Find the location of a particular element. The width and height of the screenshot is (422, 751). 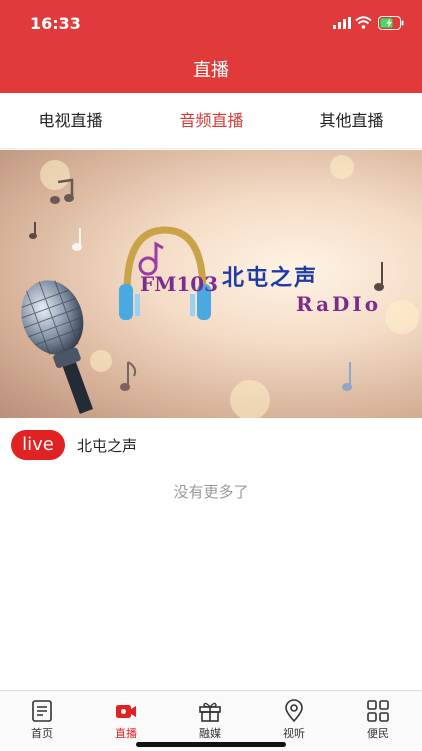

page-title: 直播 is located at coordinates (211, 70).